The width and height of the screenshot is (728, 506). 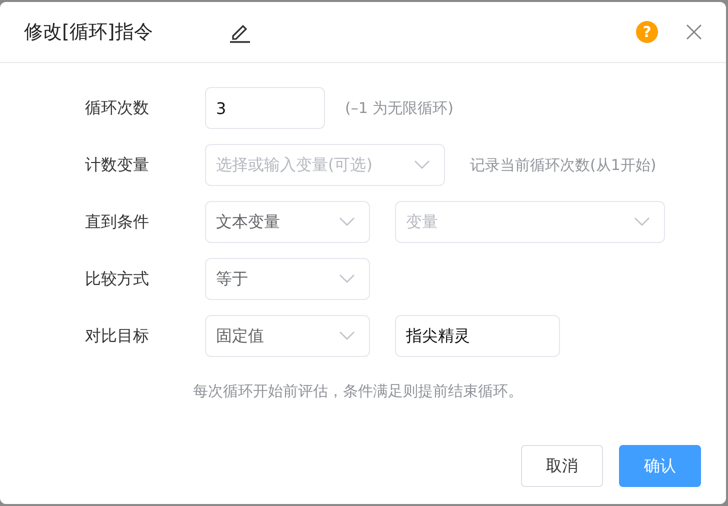 I want to click on field-note: (–1 为无限循环), so click(x=399, y=108).